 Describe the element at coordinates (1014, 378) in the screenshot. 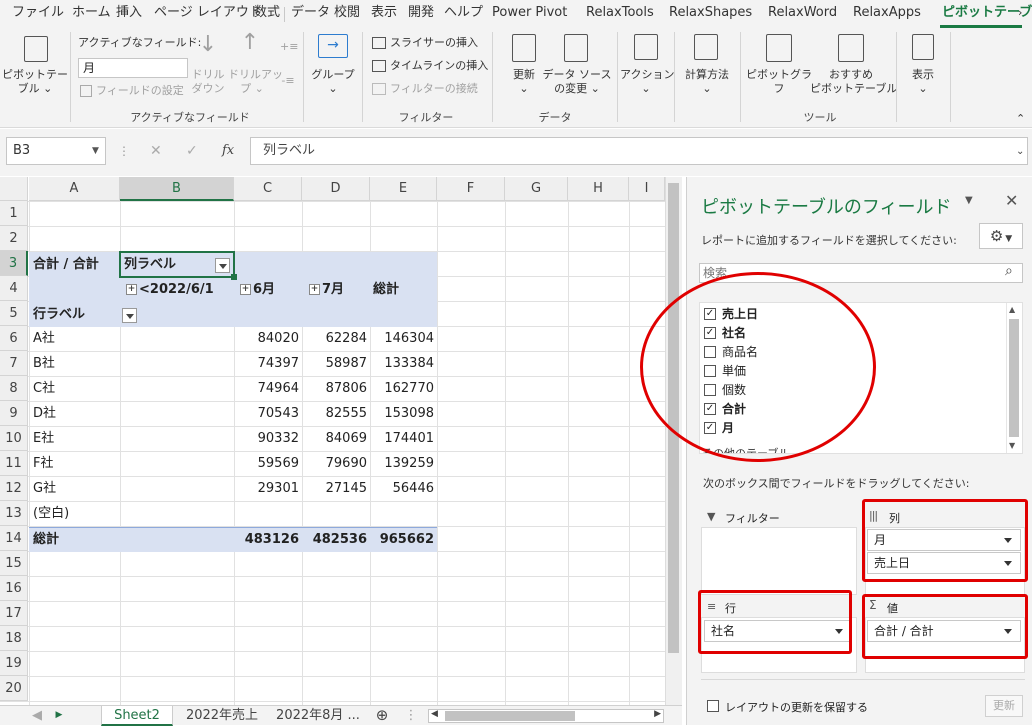

I see `field-list-scrollbar-thumb` at that location.